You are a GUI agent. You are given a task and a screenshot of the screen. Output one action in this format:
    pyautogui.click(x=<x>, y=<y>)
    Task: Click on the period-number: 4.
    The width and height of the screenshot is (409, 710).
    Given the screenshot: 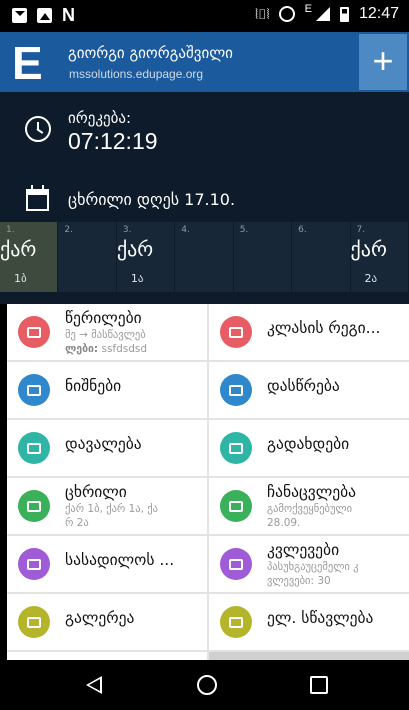 What is the action you would take?
    pyautogui.click(x=185, y=230)
    